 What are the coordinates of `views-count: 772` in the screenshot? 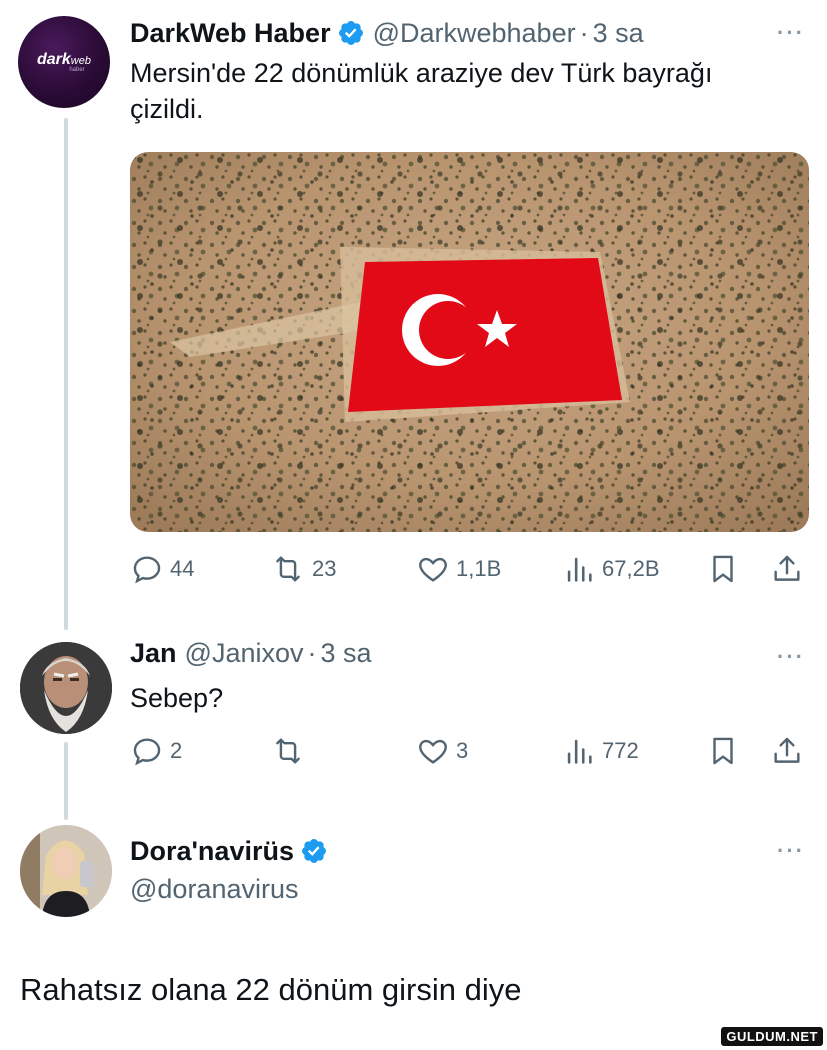 It's located at (620, 750).